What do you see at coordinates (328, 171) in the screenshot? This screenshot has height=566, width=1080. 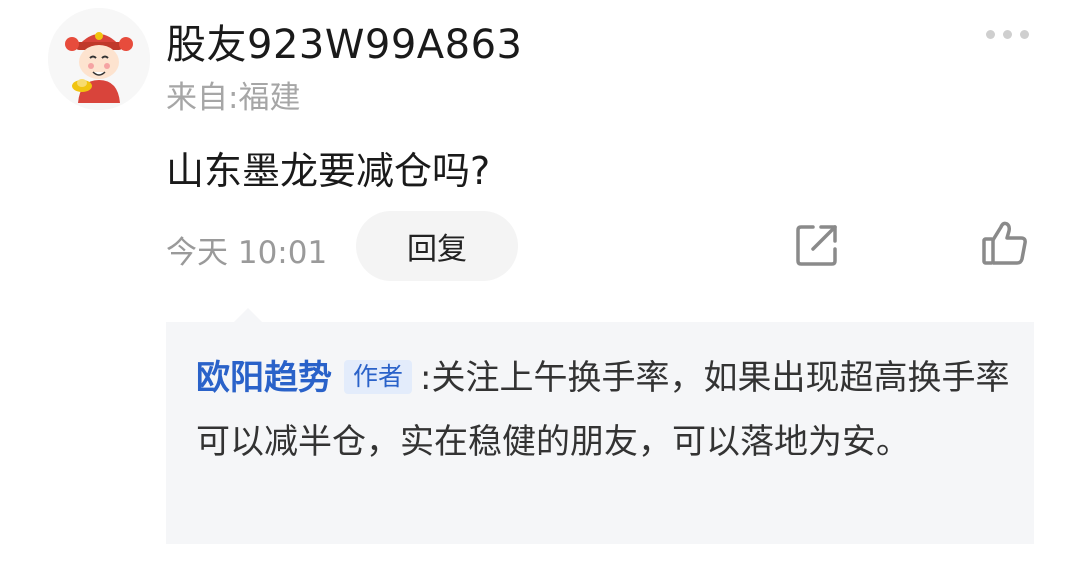 I see `post-content: 山东墨龙要减仓吗?` at bounding box center [328, 171].